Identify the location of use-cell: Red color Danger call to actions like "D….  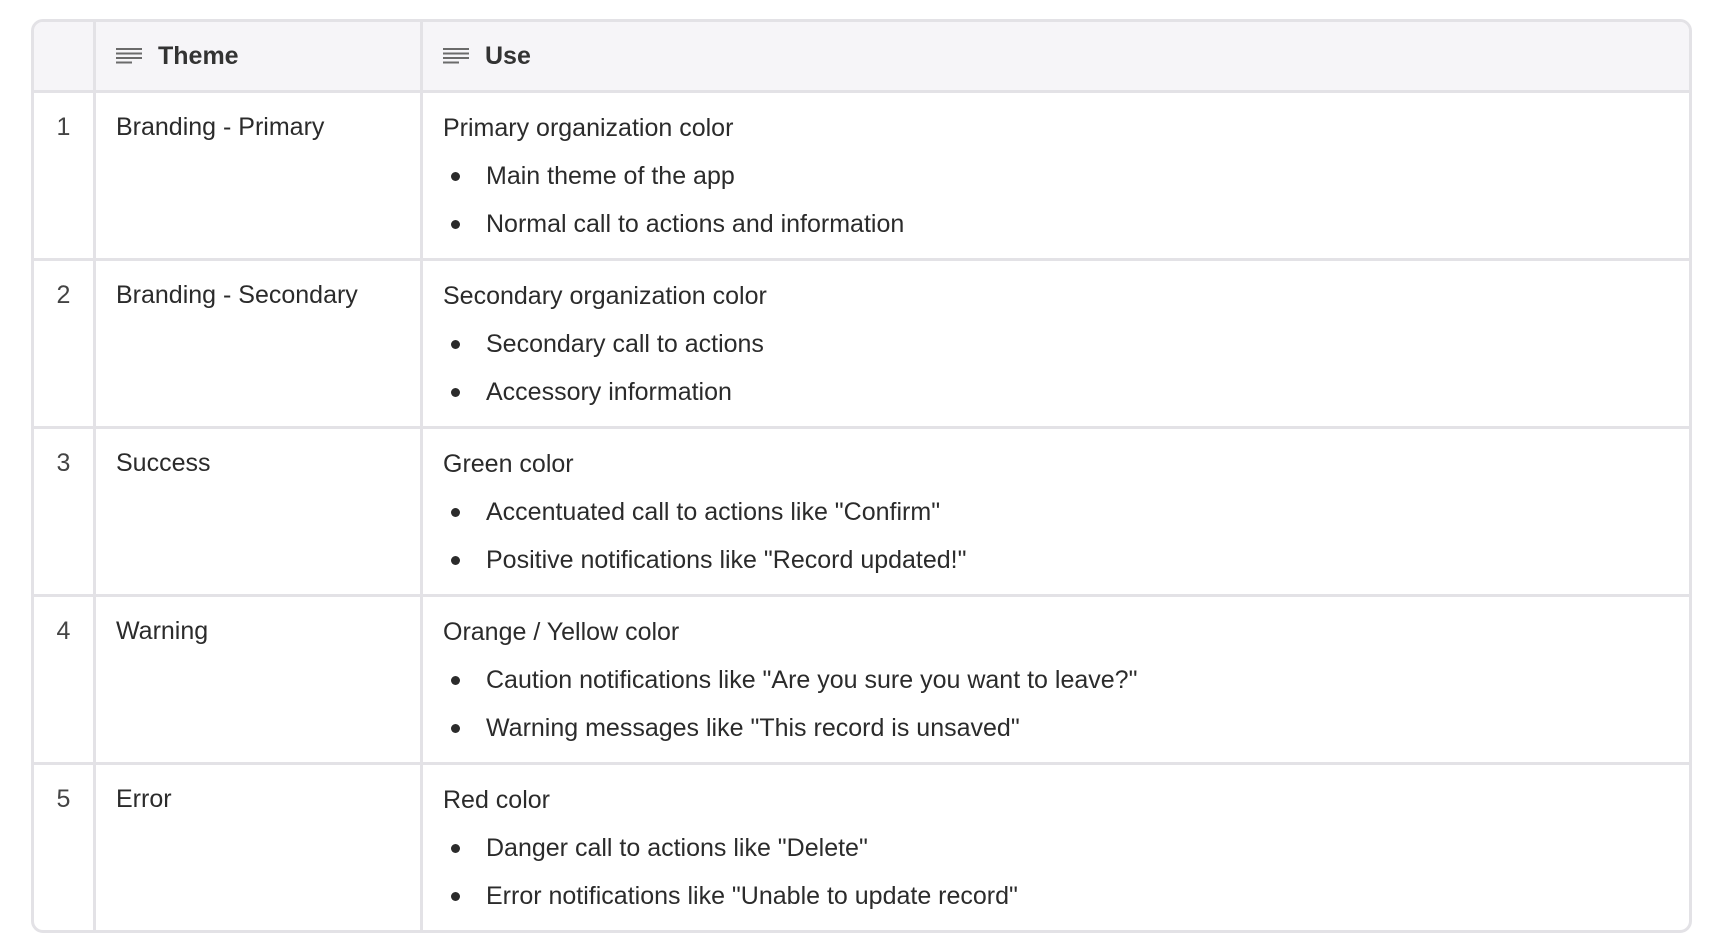
(1054, 847).